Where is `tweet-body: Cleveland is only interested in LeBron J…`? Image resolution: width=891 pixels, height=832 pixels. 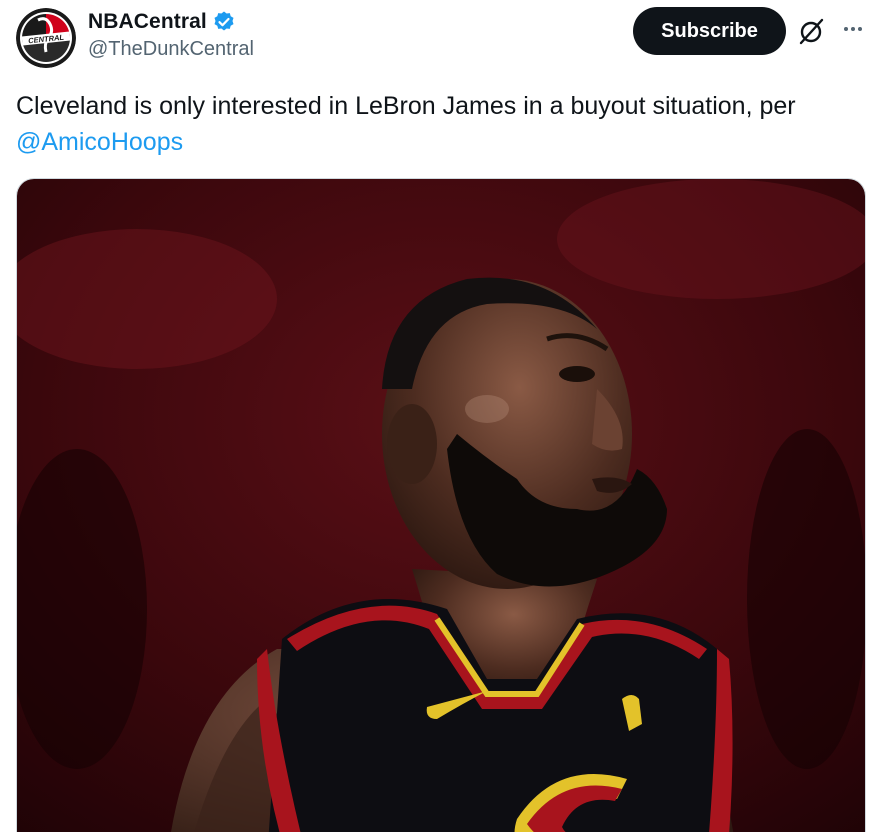
tweet-body: Cleveland is only interested in LeBron J… is located at coordinates (406, 106).